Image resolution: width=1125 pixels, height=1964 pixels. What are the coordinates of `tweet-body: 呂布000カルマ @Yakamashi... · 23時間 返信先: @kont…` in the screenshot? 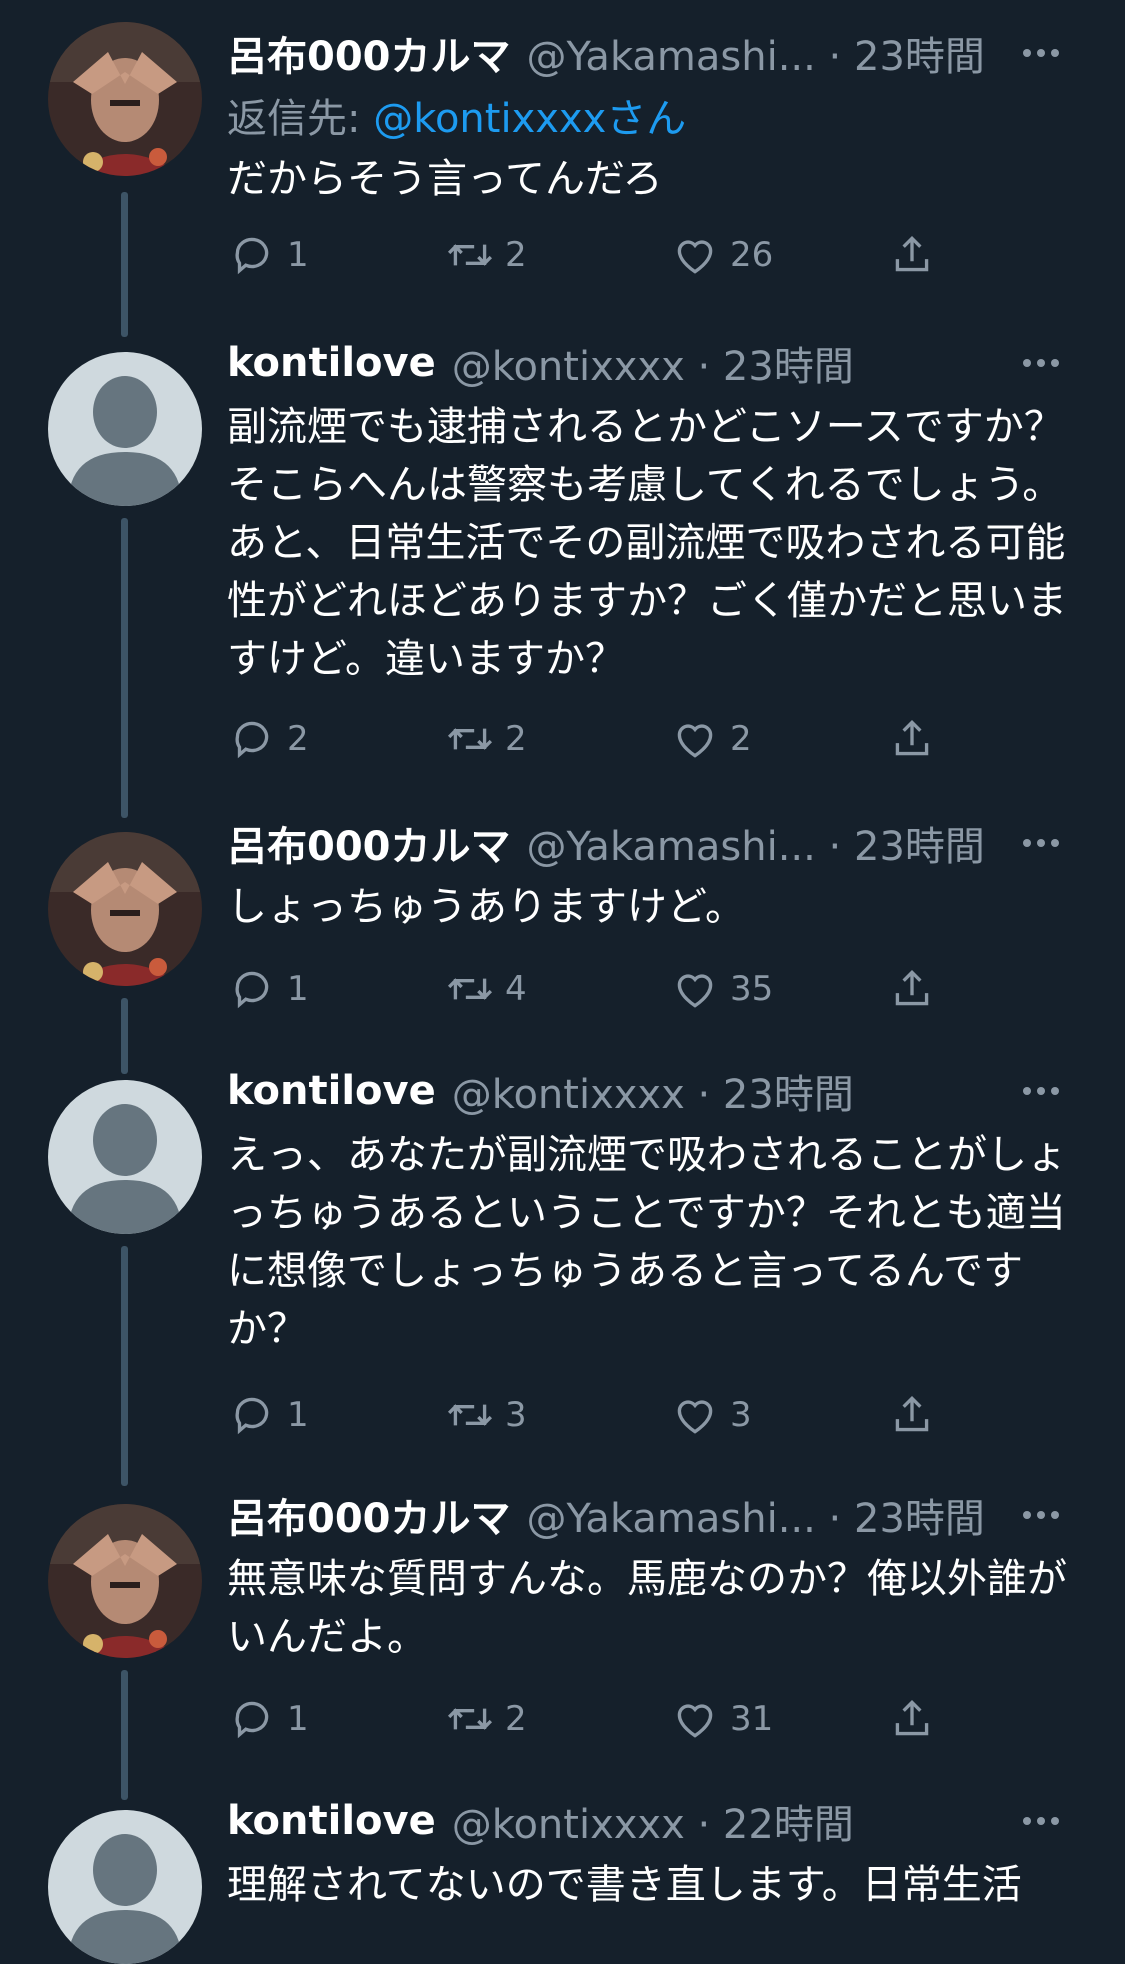 It's located at (651, 115).